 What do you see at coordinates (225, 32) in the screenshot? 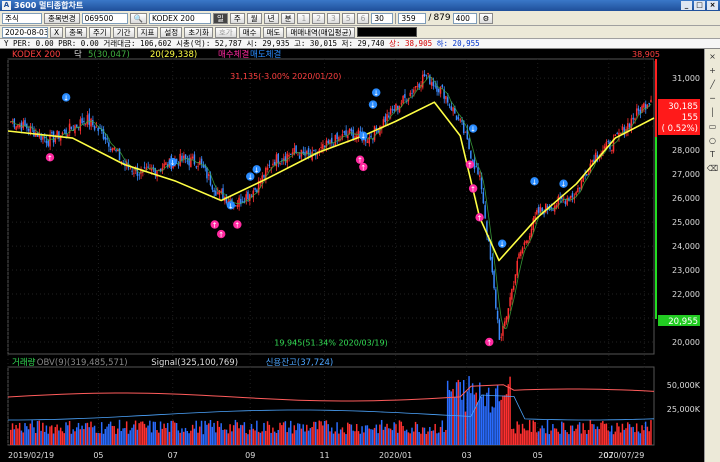
I see `quote-checkbox: 호가` at bounding box center [225, 32].